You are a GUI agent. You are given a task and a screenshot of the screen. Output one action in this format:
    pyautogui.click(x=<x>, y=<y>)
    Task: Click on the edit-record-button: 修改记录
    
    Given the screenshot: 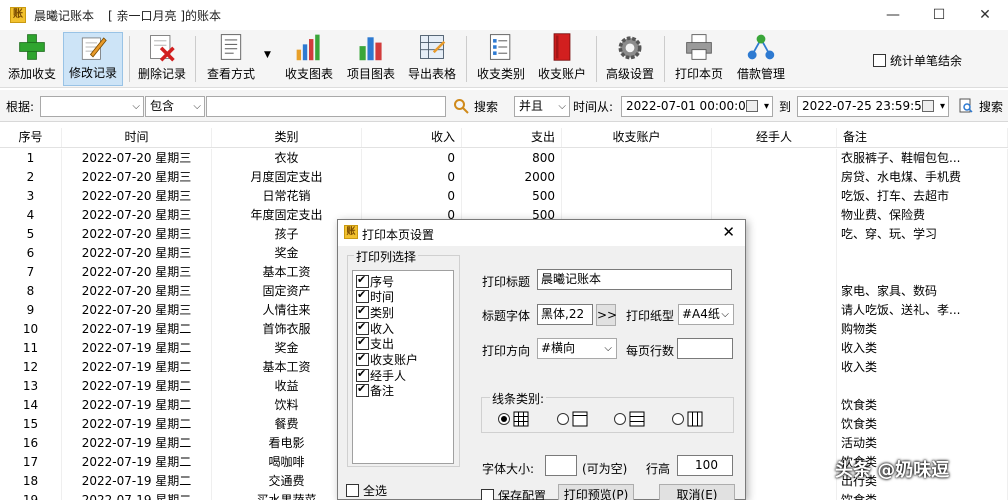 What is the action you would take?
    pyautogui.click(x=93, y=59)
    